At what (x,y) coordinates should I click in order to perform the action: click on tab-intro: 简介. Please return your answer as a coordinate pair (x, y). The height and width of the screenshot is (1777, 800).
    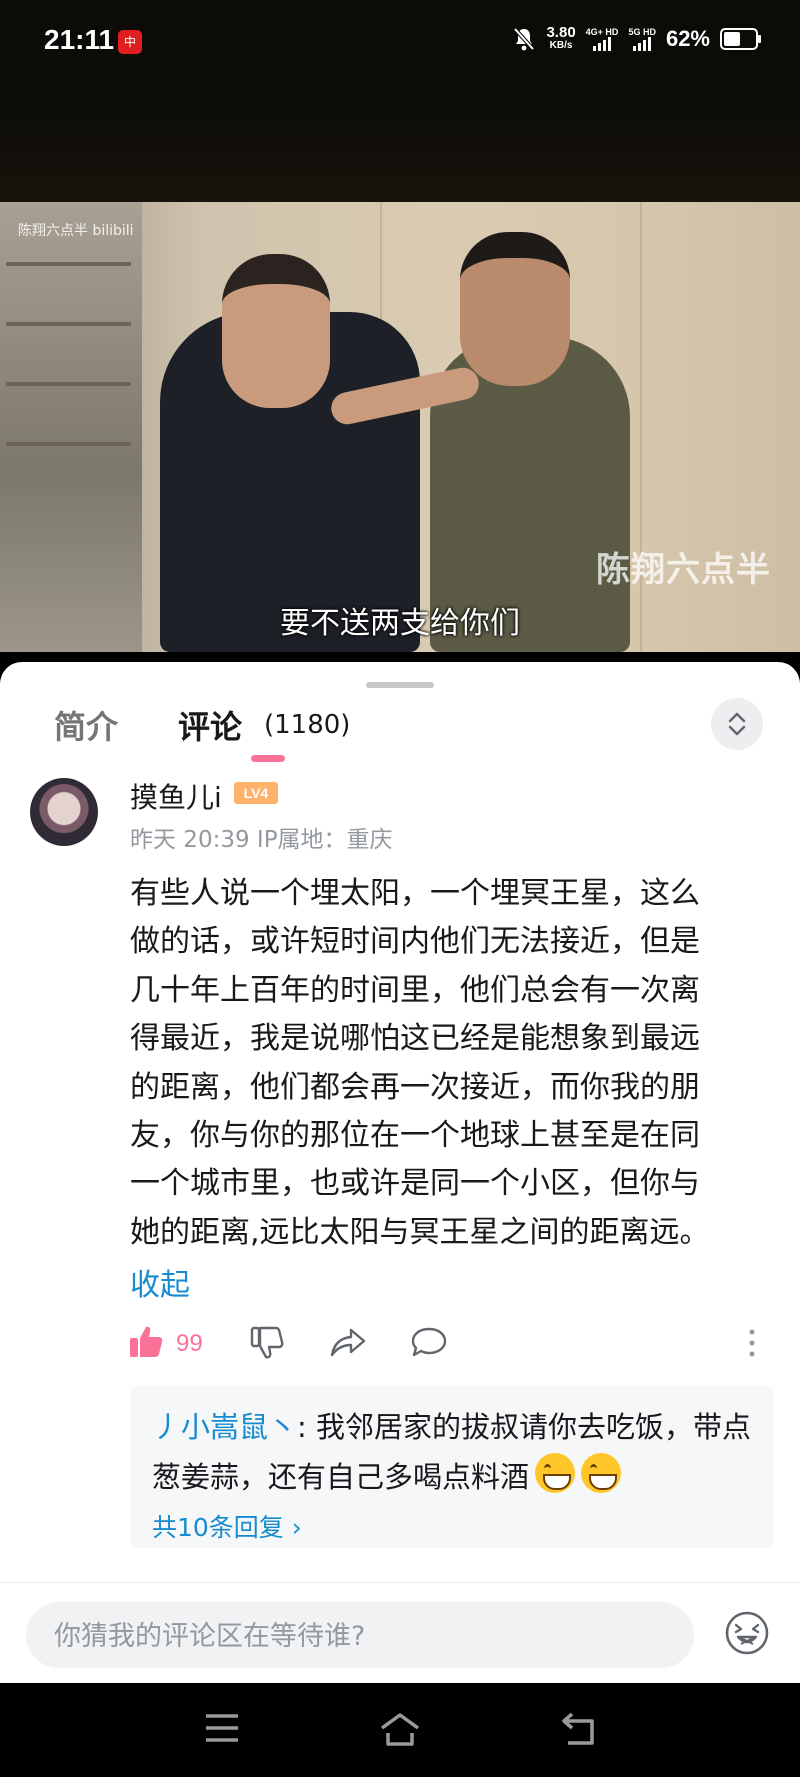
    Looking at the image, I should click on (86, 725).